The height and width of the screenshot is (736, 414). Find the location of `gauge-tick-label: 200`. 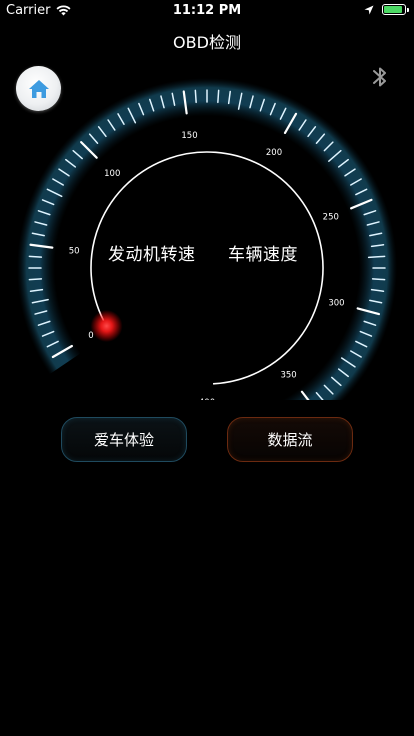

gauge-tick-label: 200 is located at coordinates (274, 153).